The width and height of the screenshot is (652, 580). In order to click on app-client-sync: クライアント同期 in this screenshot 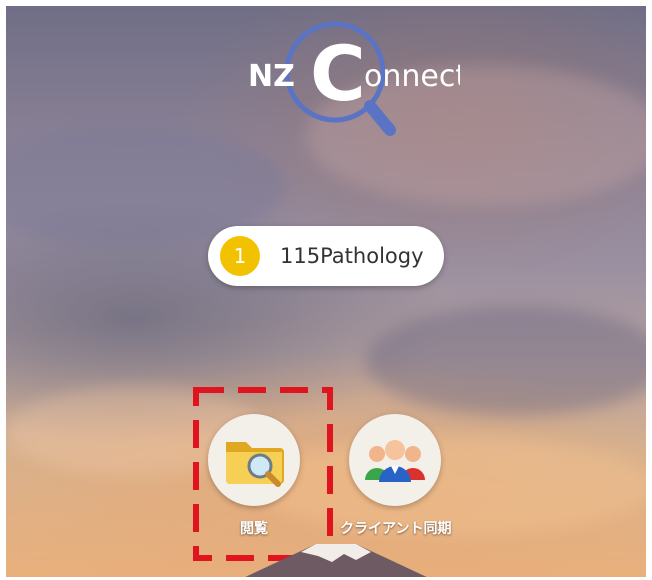, I will do `click(395, 476)`.